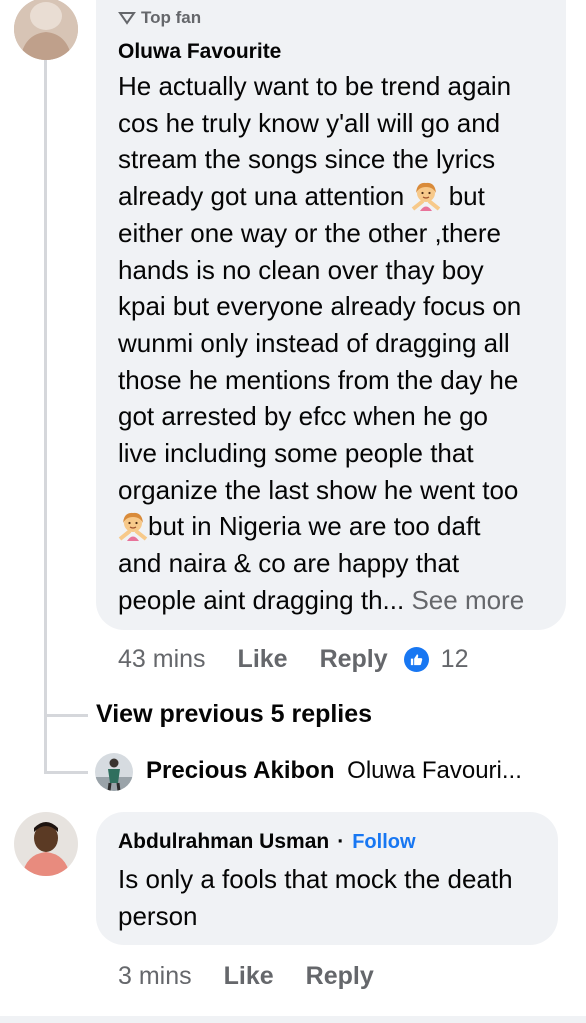 Image resolution: width=586 pixels, height=1023 pixels. What do you see at coordinates (162, 658) in the screenshot?
I see `comment-timestamp: 43 mins` at bounding box center [162, 658].